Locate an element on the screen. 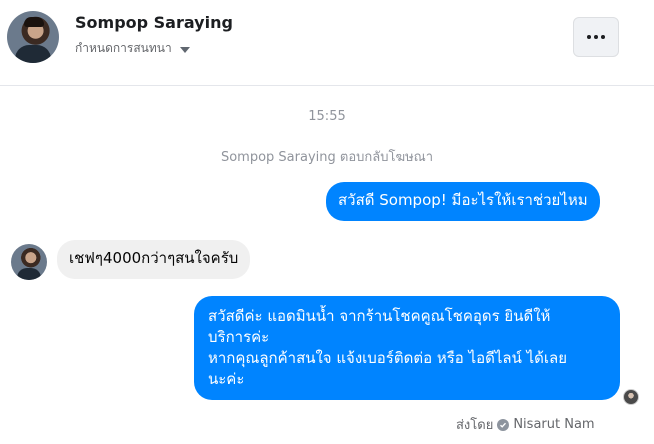 This screenshot has width=654, height=444. conversation-settings-label: กำหนดการสนทนา is located at coordinates (123, 48).